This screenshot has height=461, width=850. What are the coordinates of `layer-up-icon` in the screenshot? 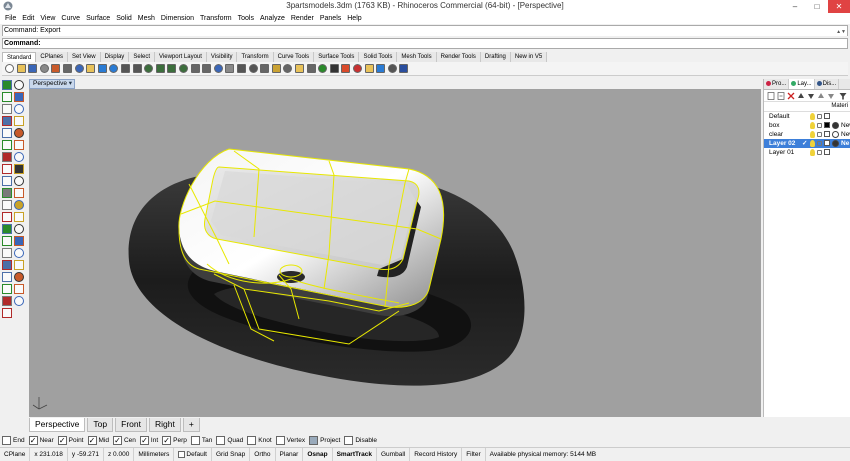 It's located at (821, 96).